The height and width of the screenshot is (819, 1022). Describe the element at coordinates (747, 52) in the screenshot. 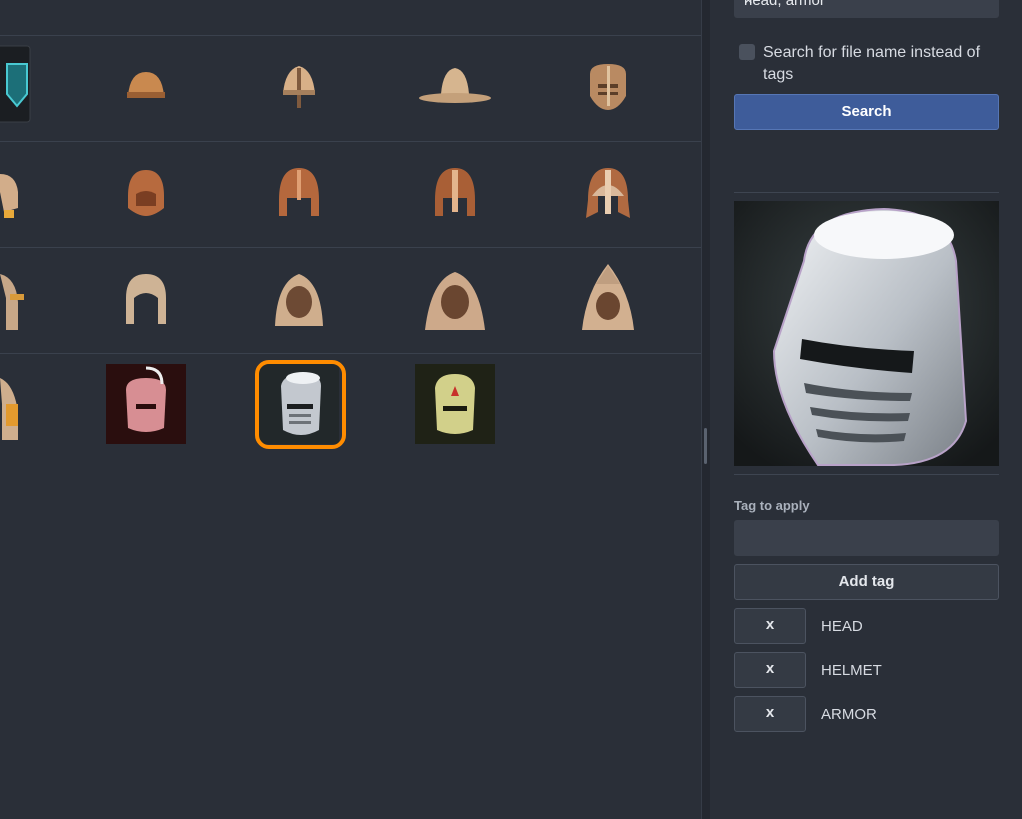

I see `filename-search-checkbox` at that location.